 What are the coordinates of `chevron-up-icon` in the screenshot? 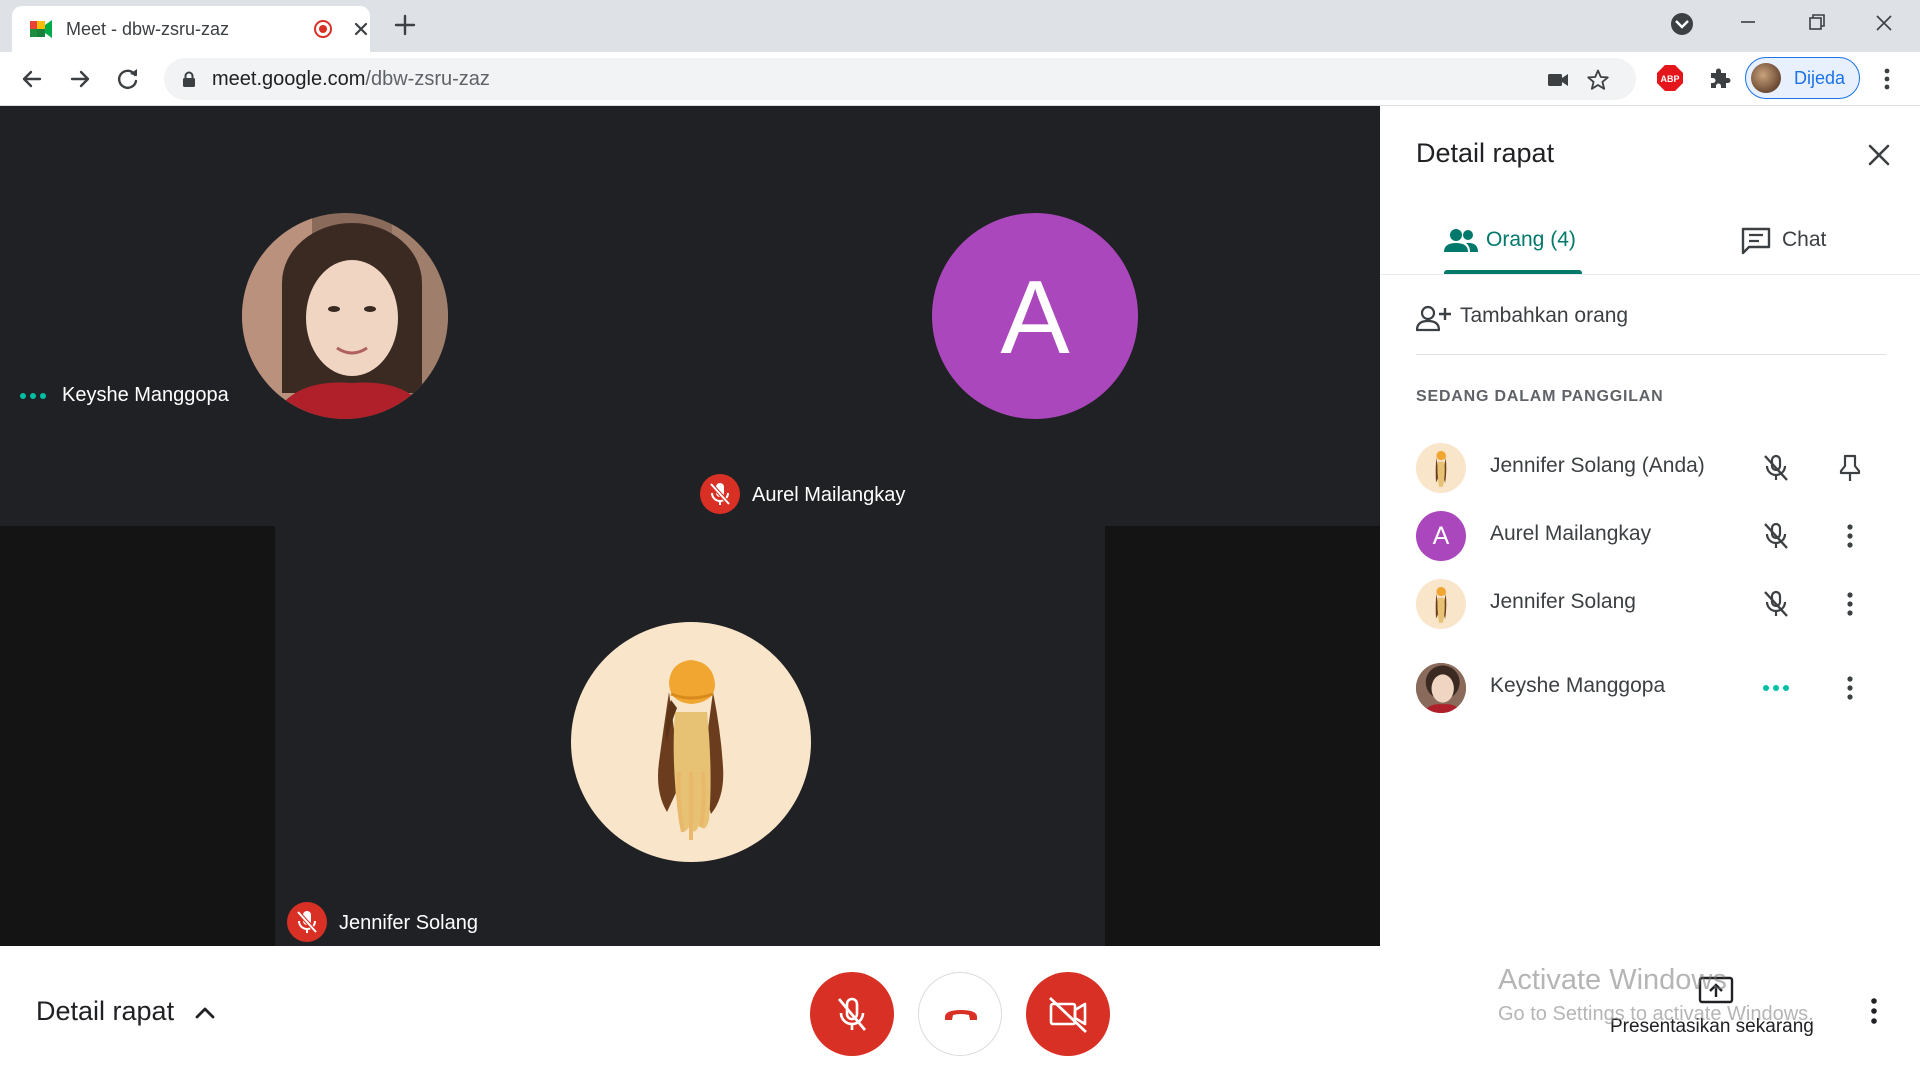 It's located at (205, 1013).